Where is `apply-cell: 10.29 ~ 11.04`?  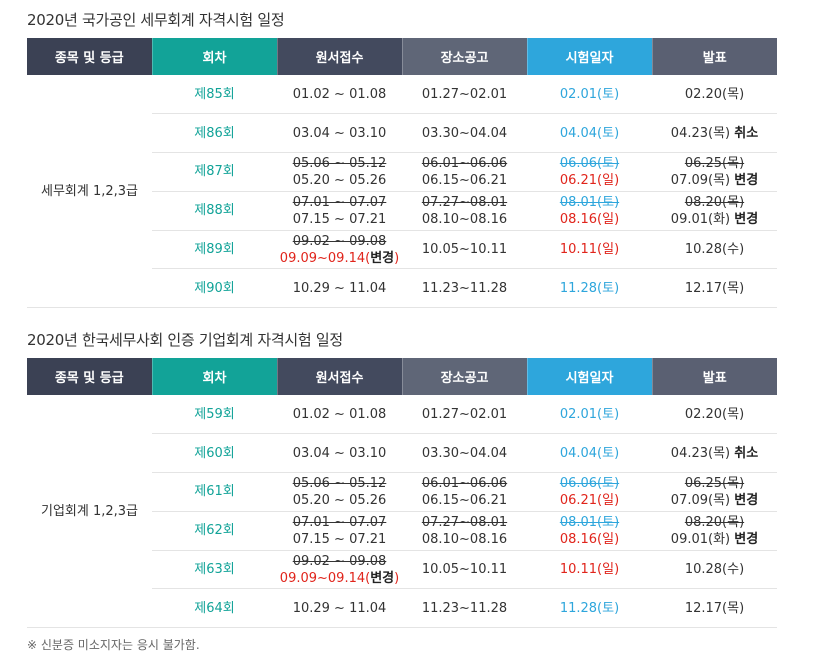 apply-cell: 10.29 ~ 11.04 is located at coordinates (339, 608).